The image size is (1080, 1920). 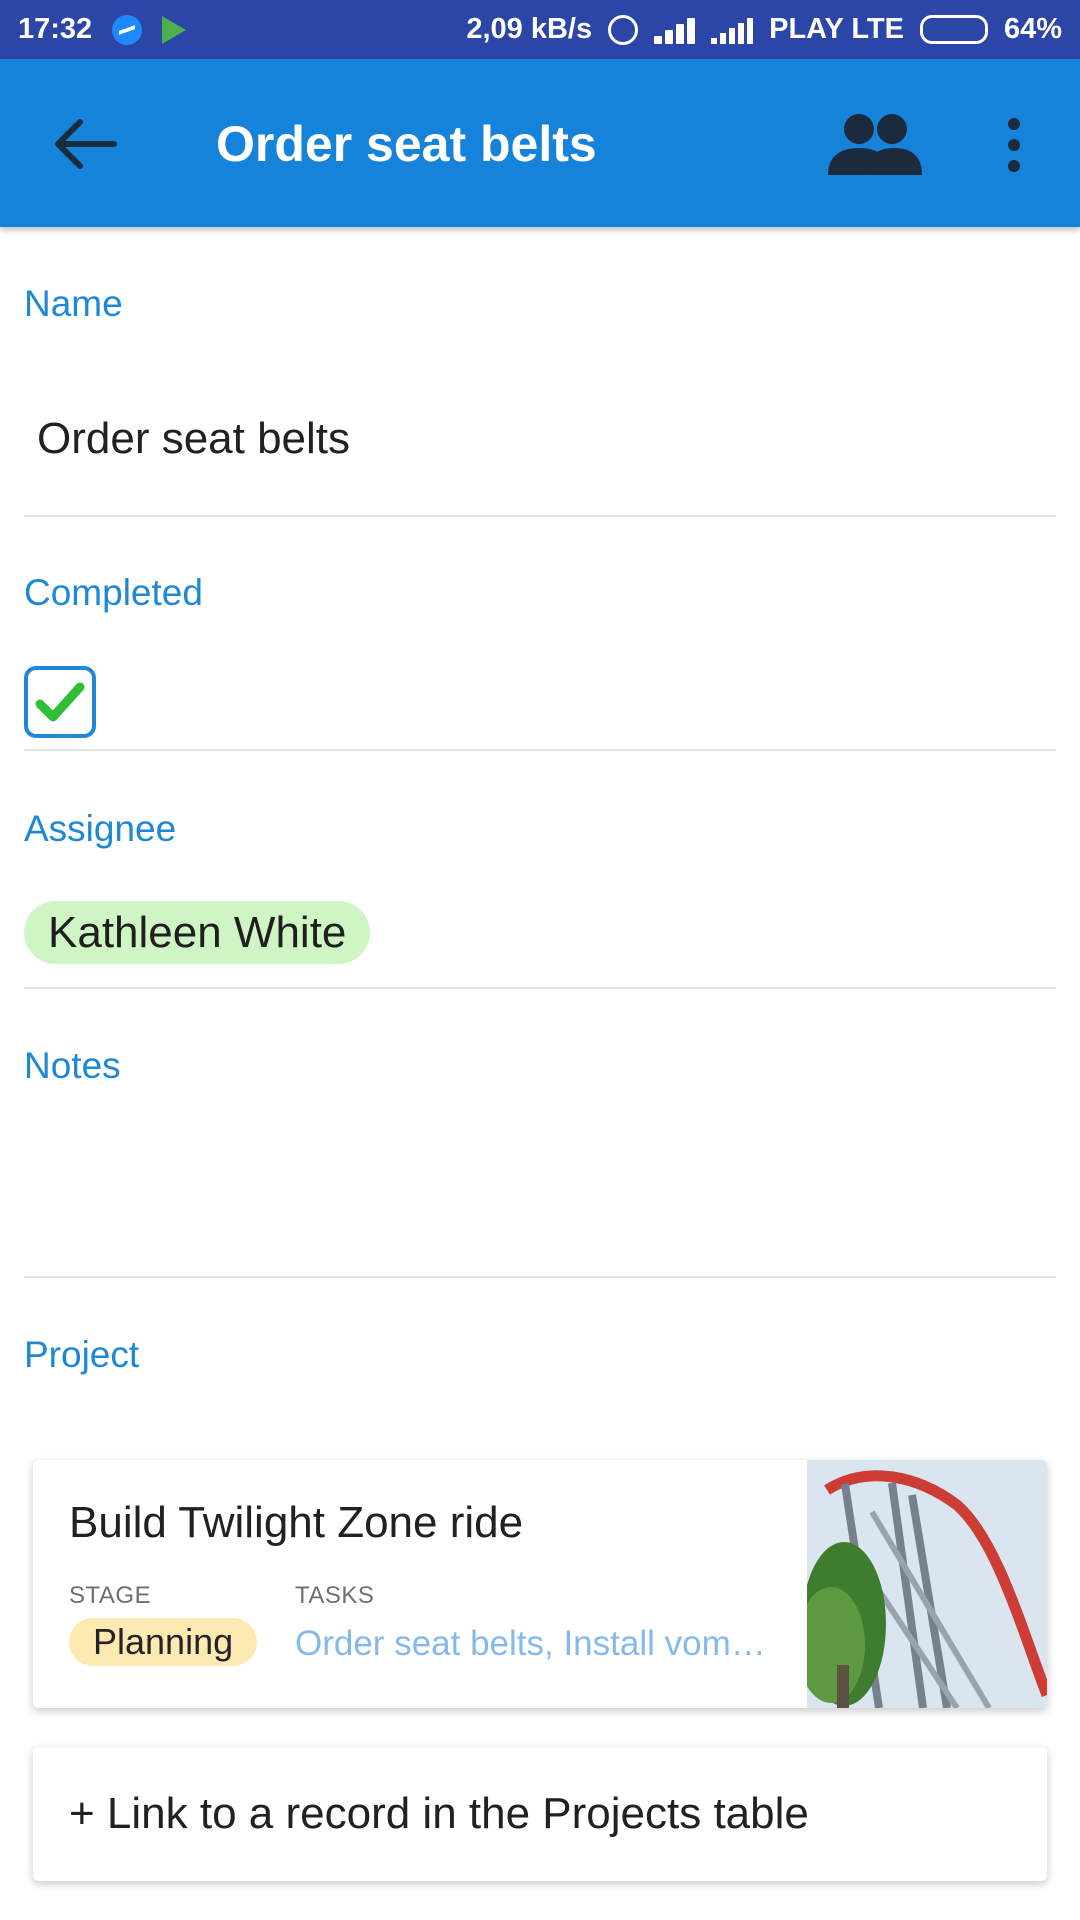 I want to click on completed-divider, so click(x=540, y=750).